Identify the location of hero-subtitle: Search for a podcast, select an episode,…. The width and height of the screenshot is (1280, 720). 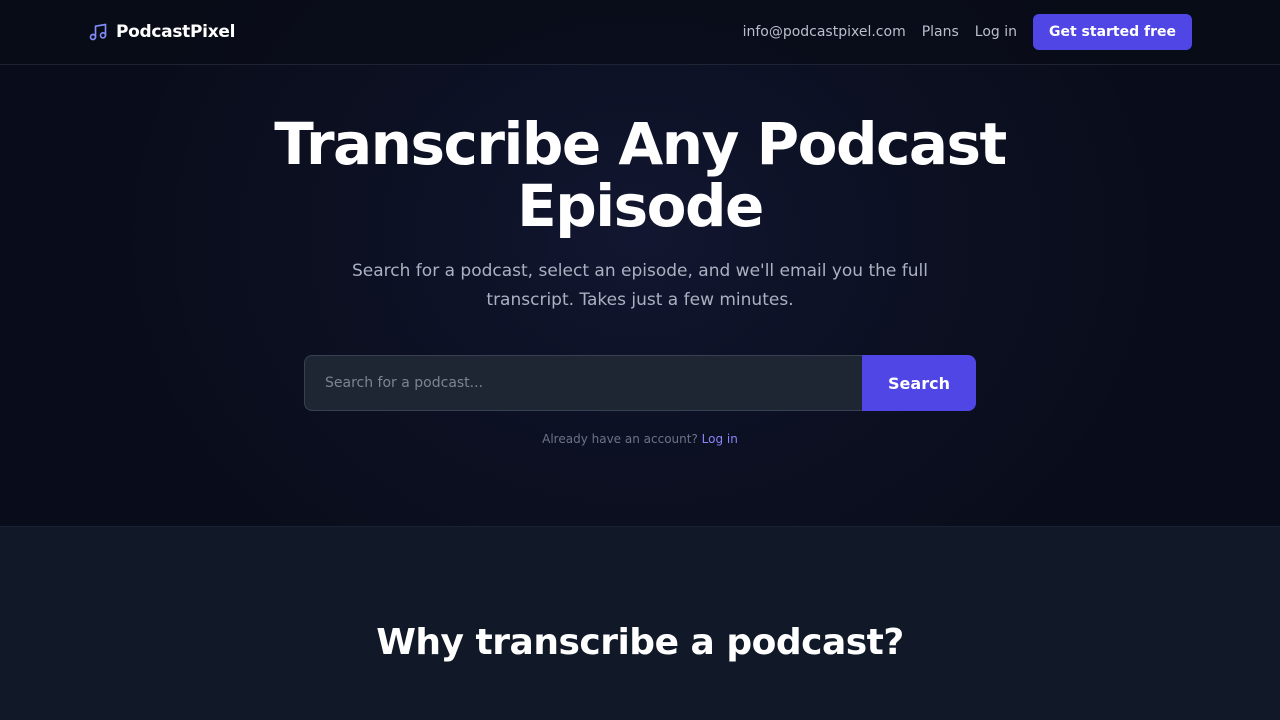
(640, 285).